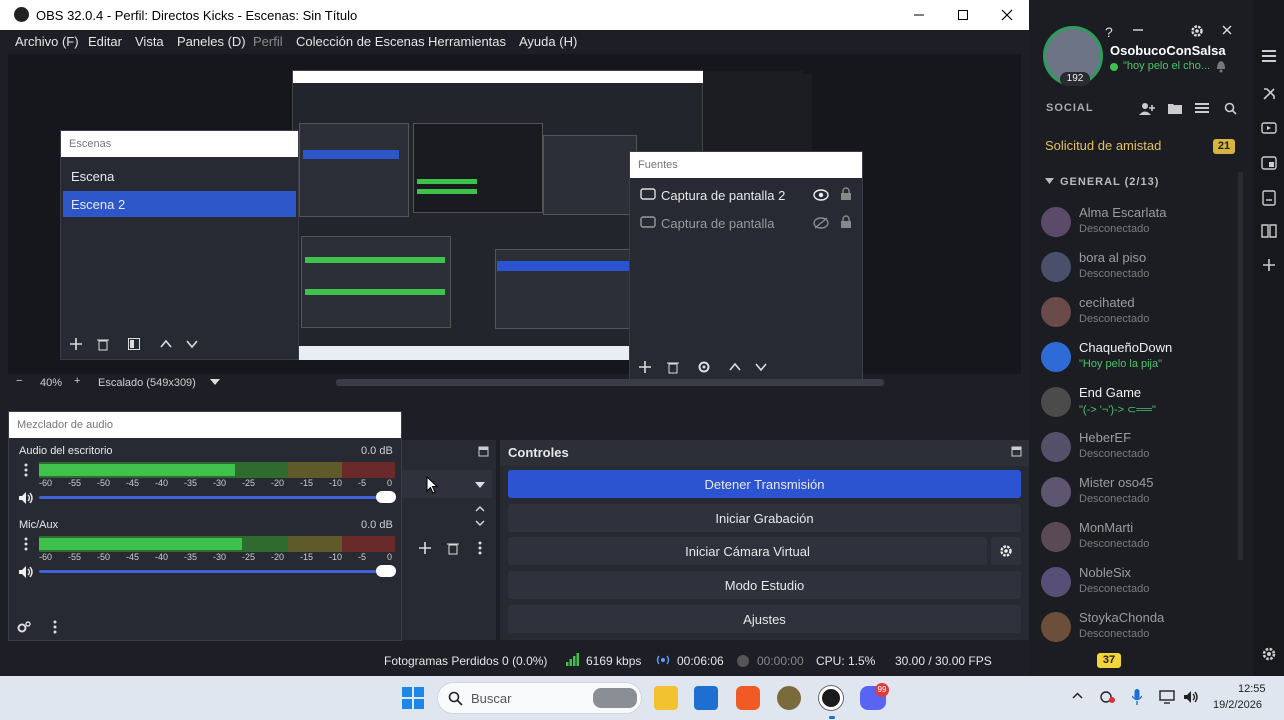 This screenshot has width=1284, height=720. Describe the element at coordinates (1230, 108) in the screenshot. I see `search-icon` at that location.